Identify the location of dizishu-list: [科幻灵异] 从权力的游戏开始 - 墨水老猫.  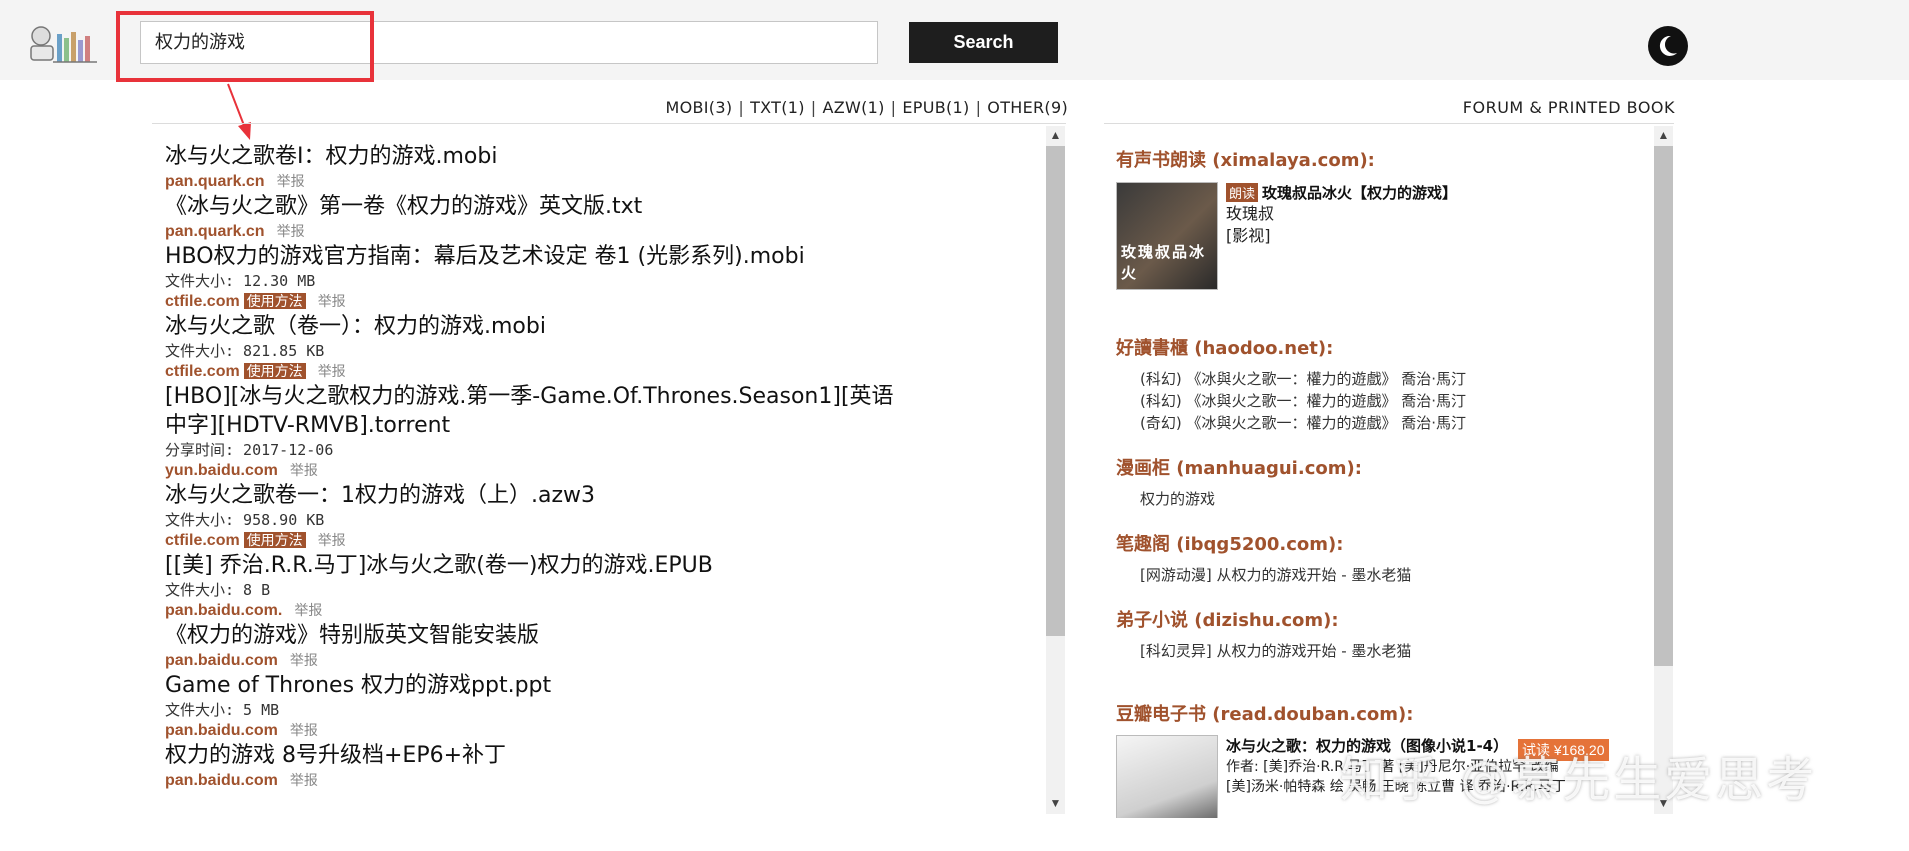
(1255, 651).